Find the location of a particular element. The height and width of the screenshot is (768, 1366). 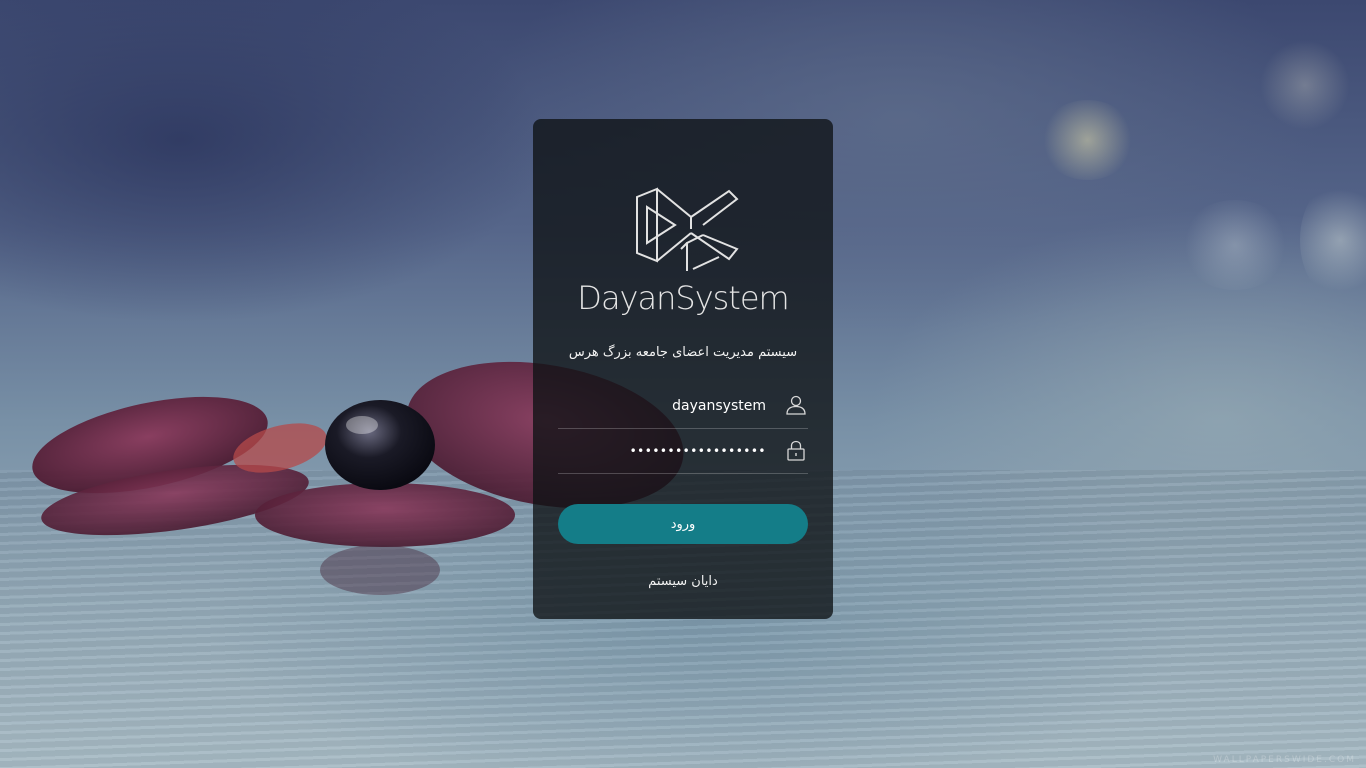

brand-wordmark: DayanSystem is located at coordinates (683, 298).